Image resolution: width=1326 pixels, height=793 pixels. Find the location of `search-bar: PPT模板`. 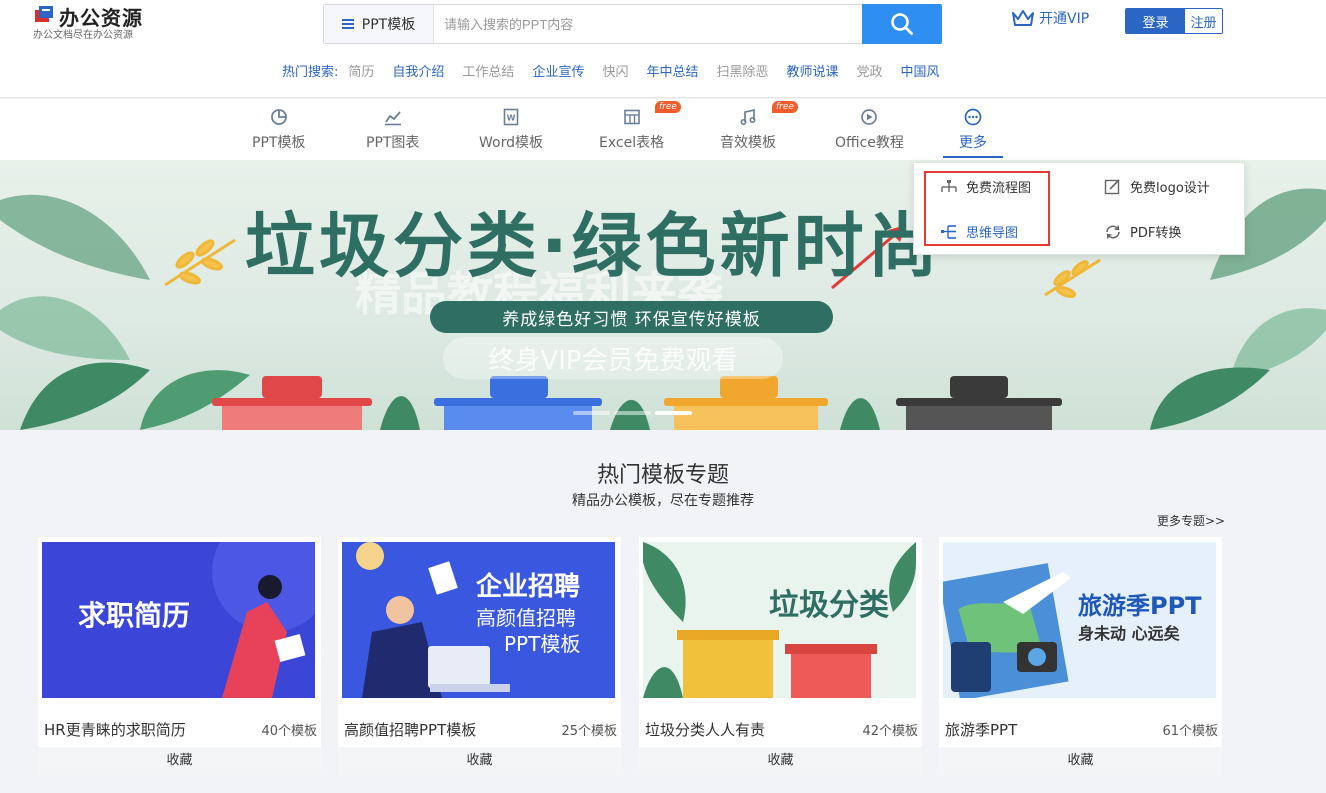

search-bar: PPT模板 is located at coordinates (632, 24).